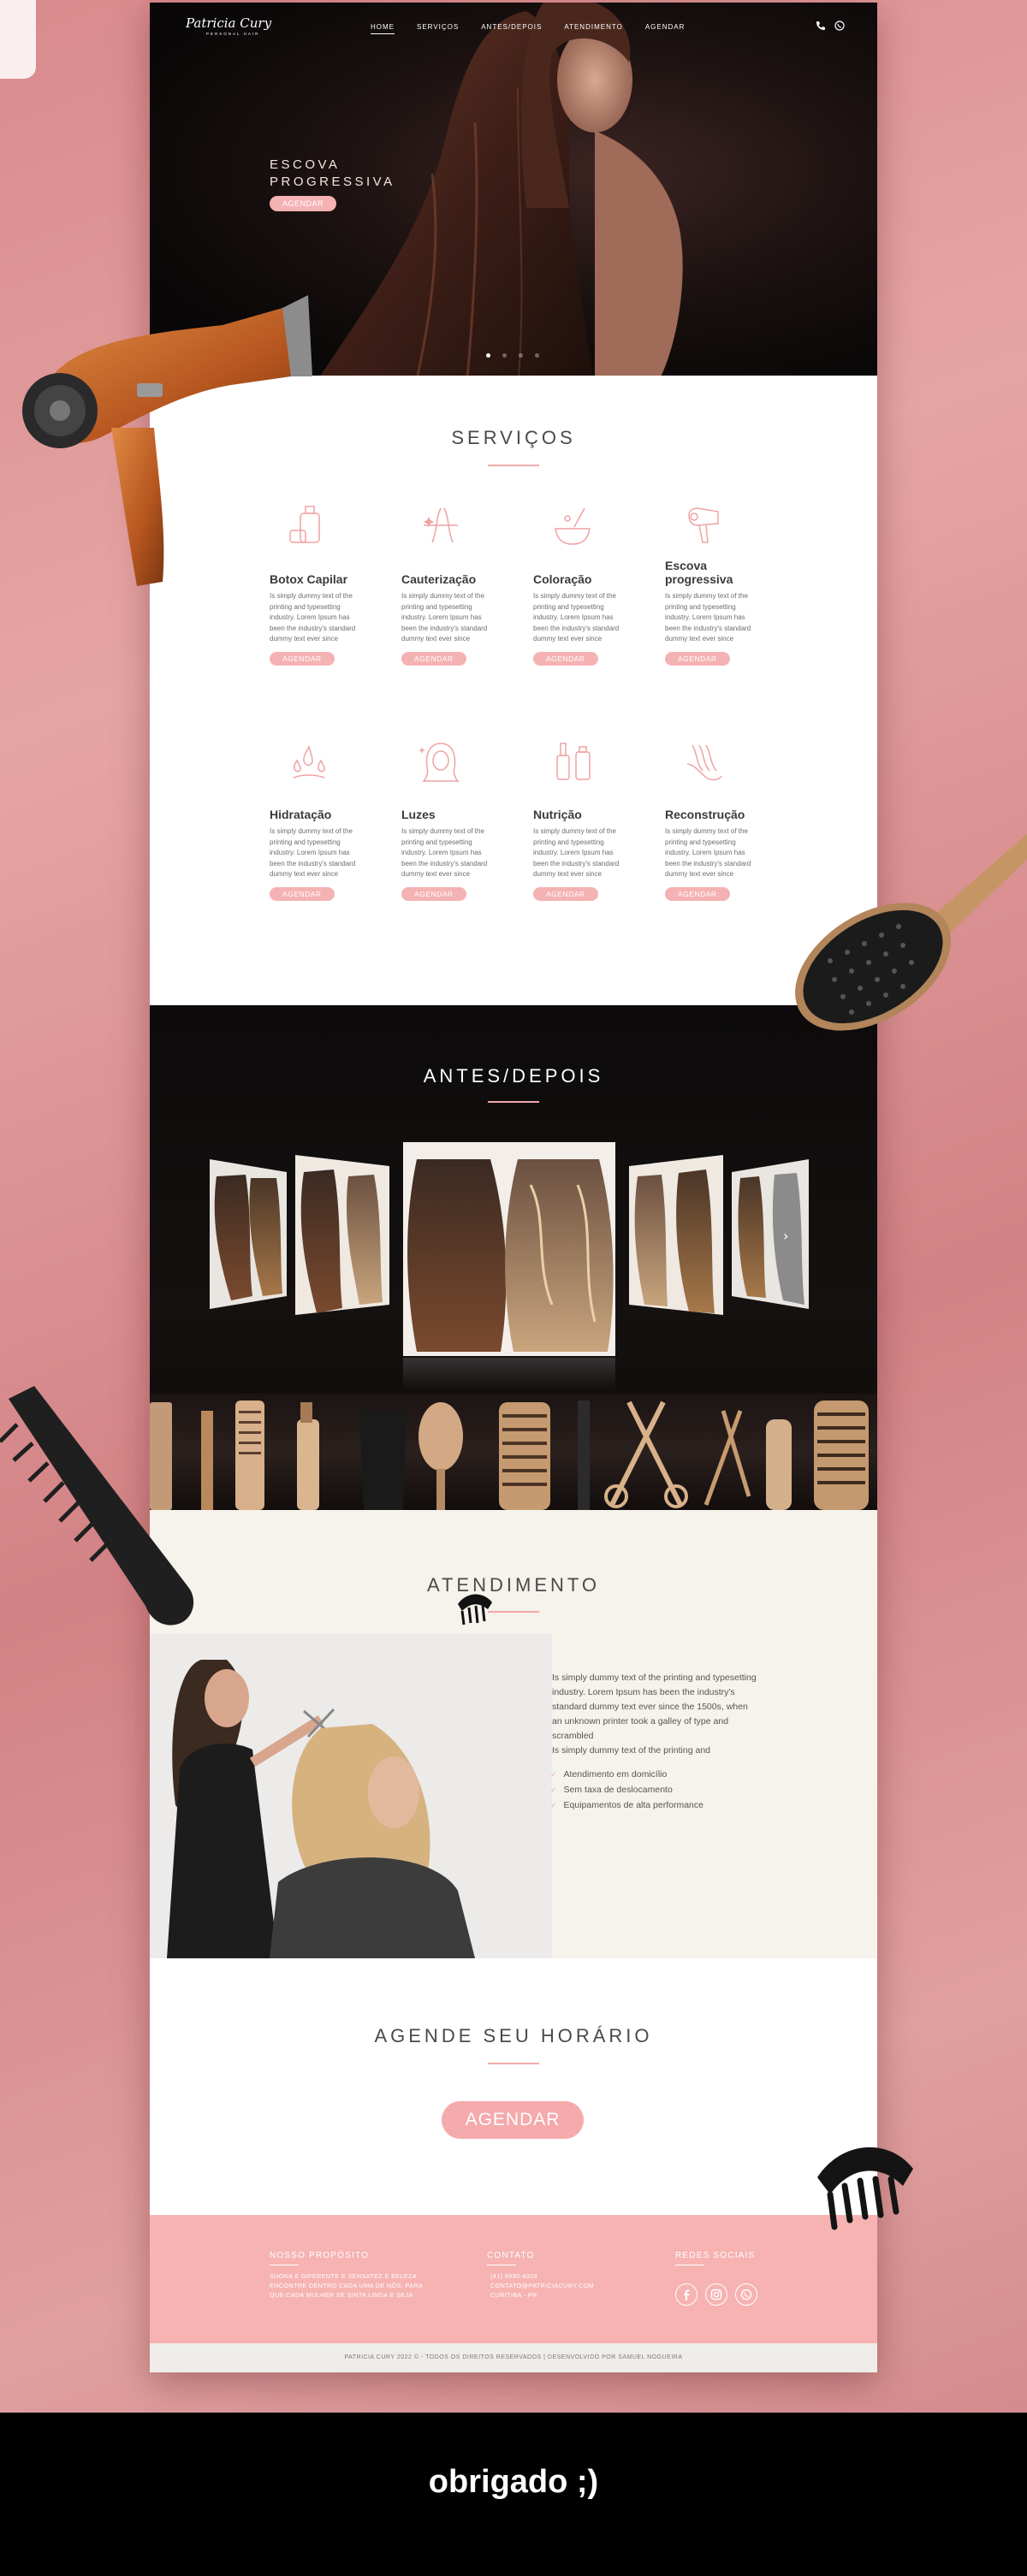  I want to click on footer-redes-title: REDES SOCIAIS, so click(715, 2255).